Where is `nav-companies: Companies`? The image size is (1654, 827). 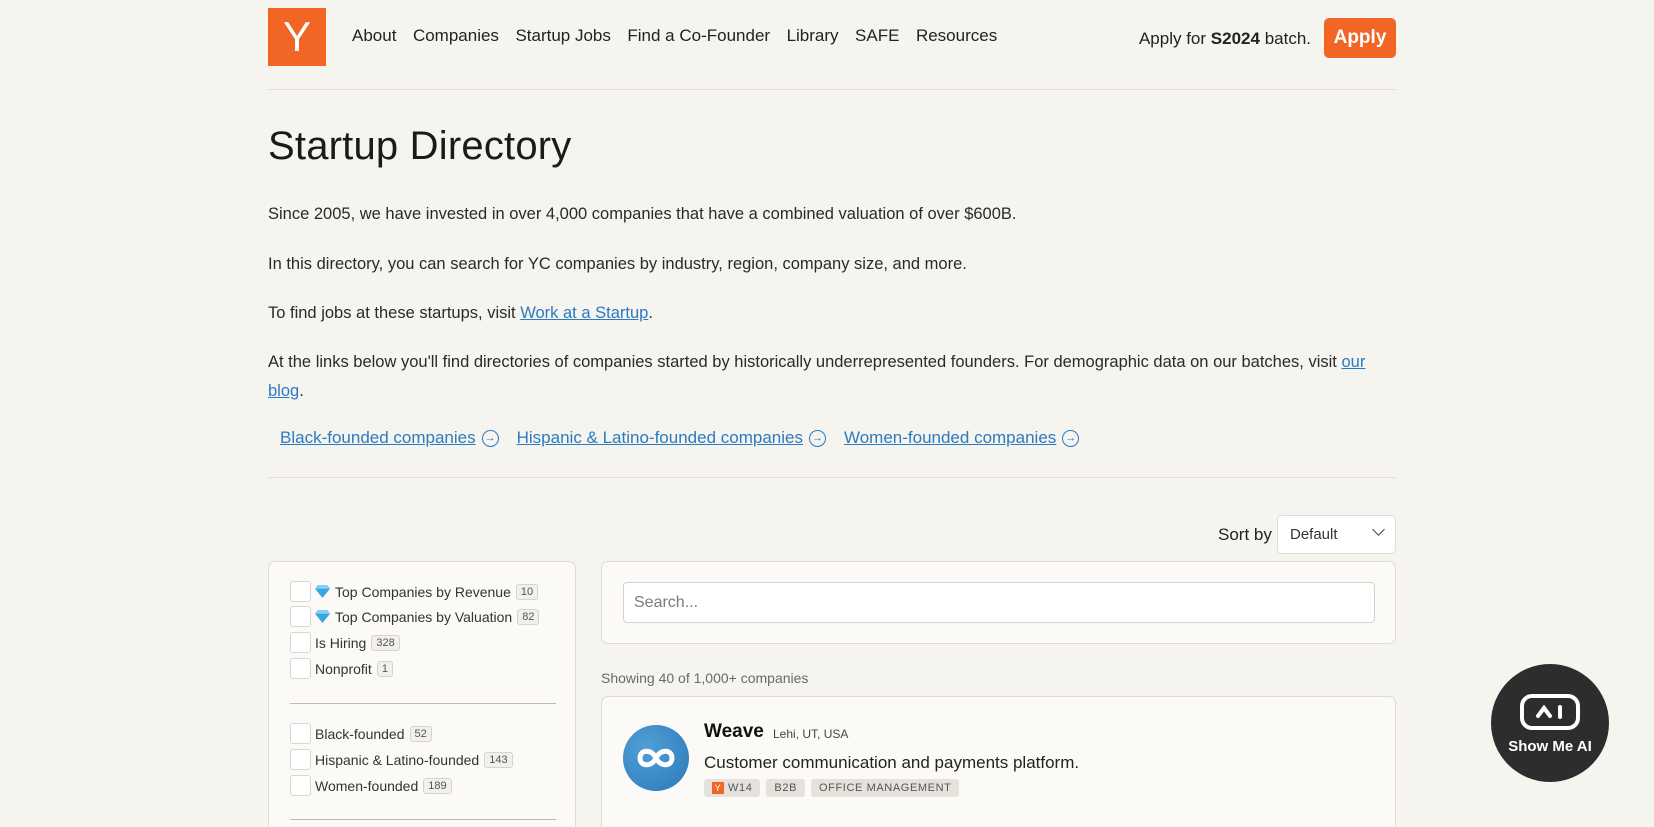 nav-companies: Companies is located at coordinates (456, 36).